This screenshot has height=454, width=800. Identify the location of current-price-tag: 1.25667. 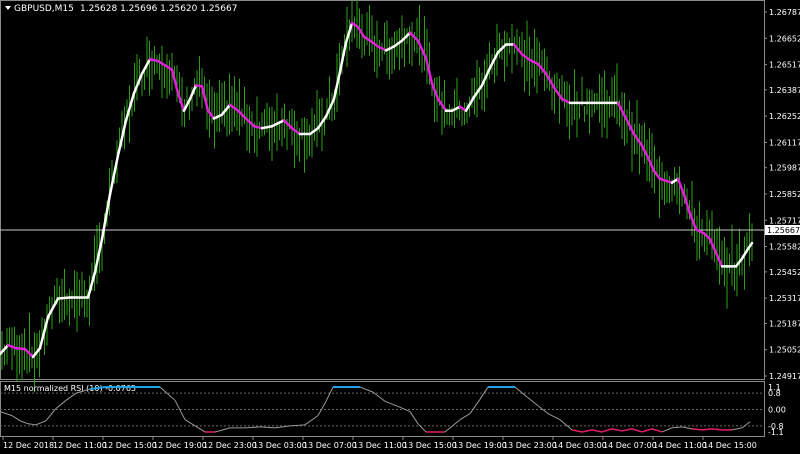
(782, 230).